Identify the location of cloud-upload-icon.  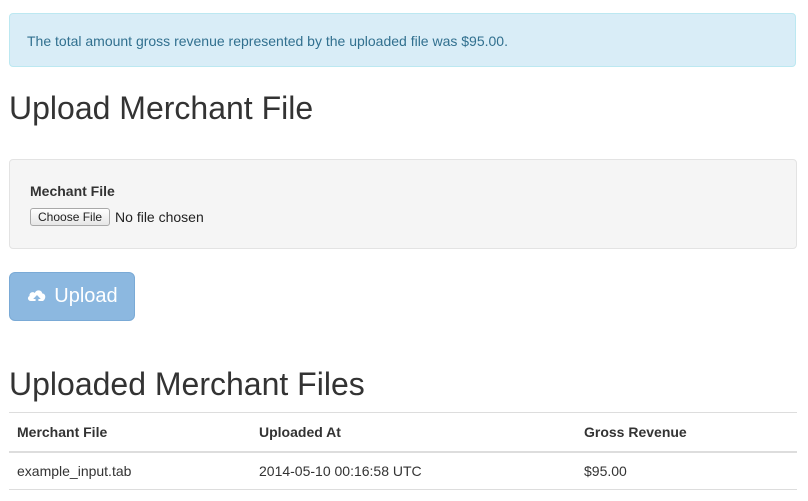
(37, 297).